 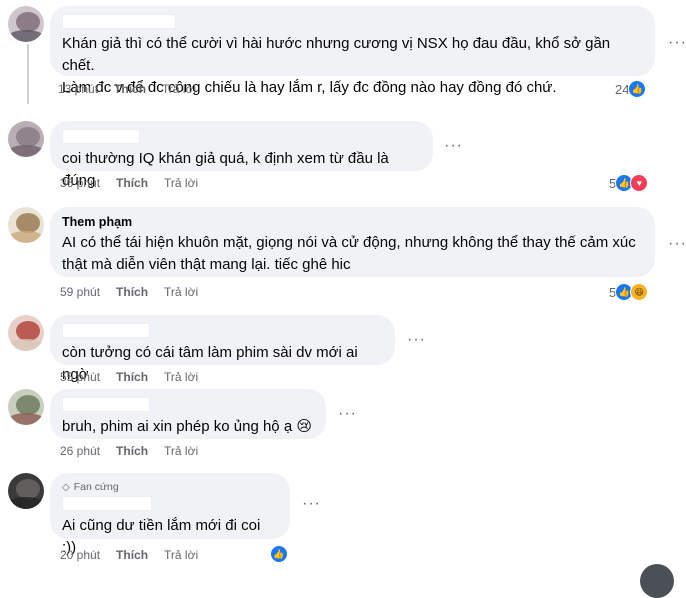 I want to click on comment-actions: 13 phút Thích Trả lời, so click(x=127, y=89).